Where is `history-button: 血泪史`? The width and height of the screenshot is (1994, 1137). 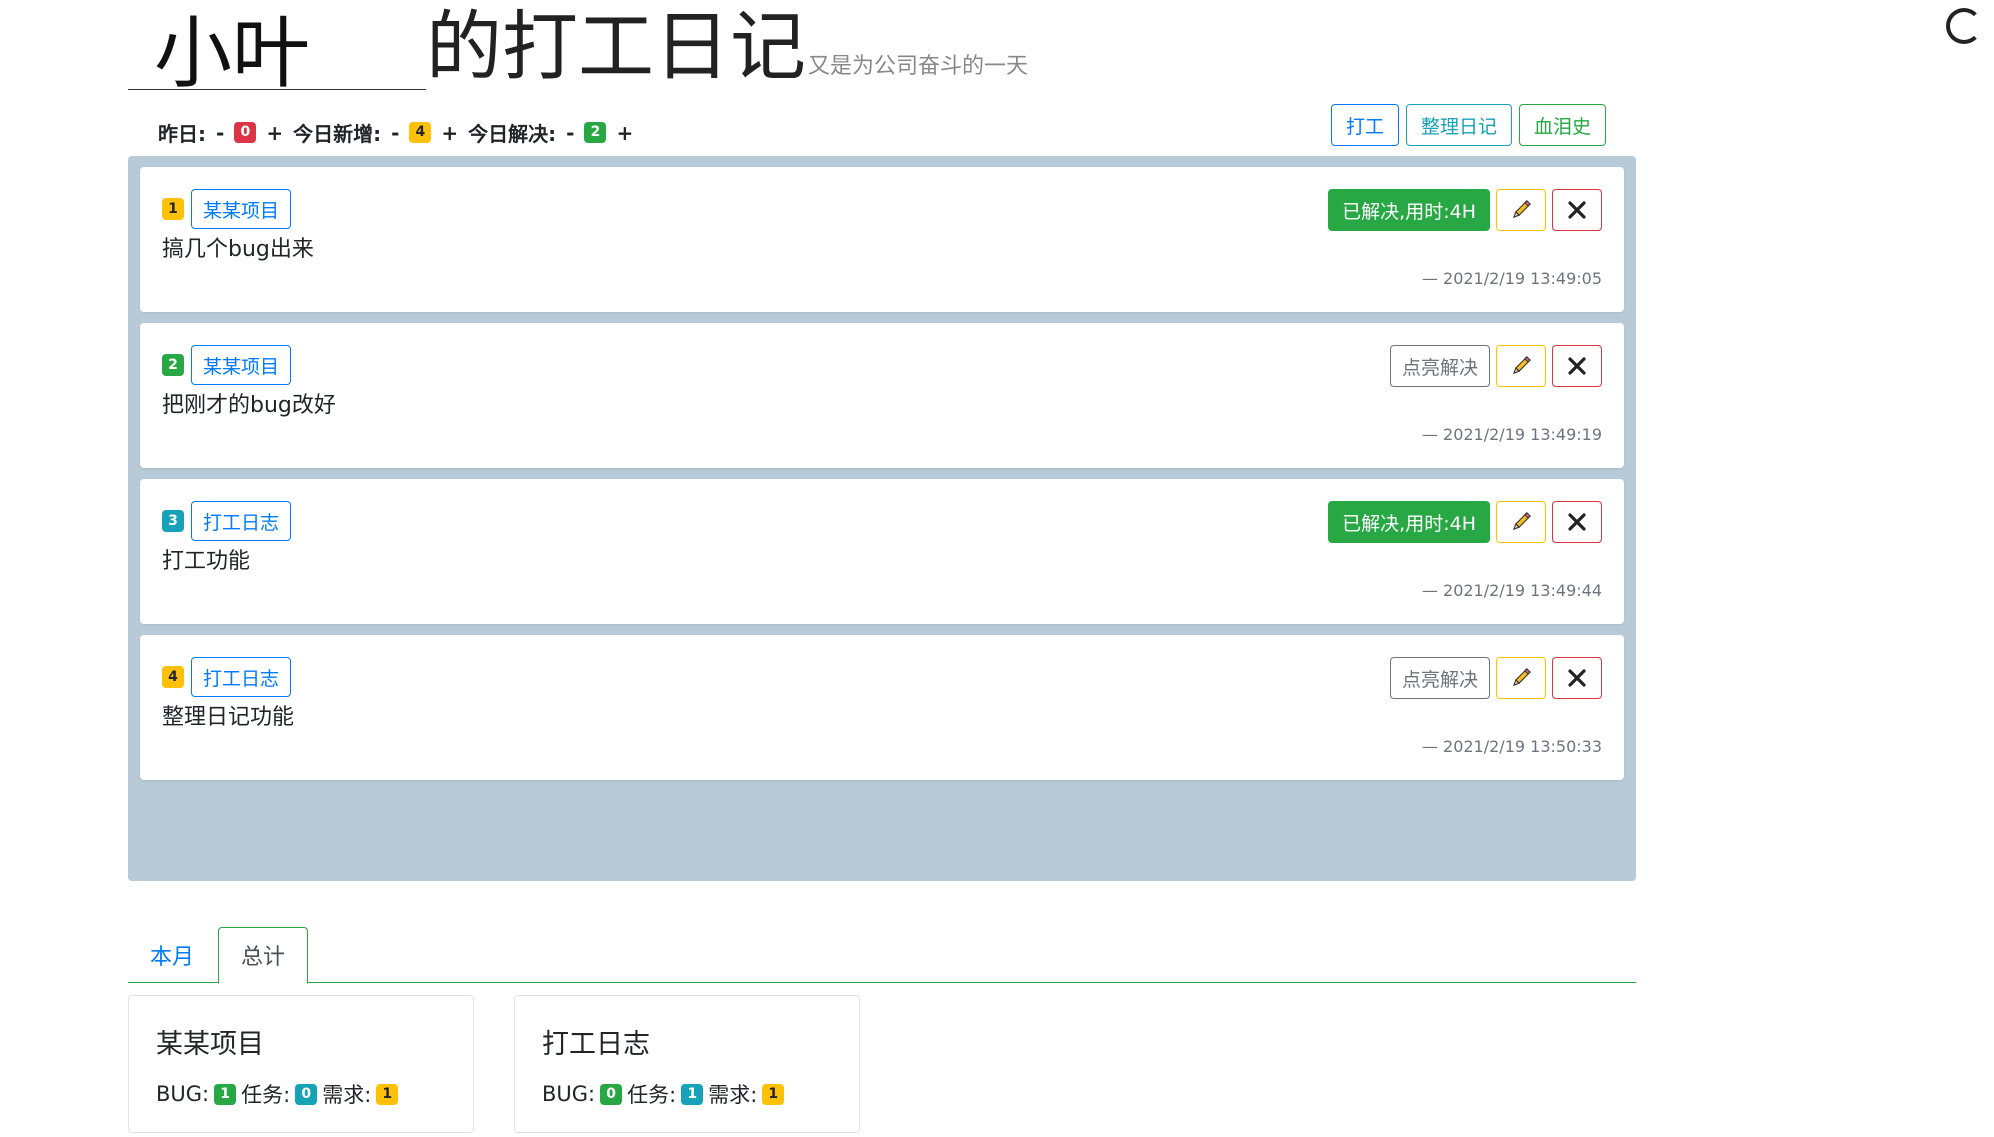
history-button: 血泪史 is located at coordinates (1562, 125).